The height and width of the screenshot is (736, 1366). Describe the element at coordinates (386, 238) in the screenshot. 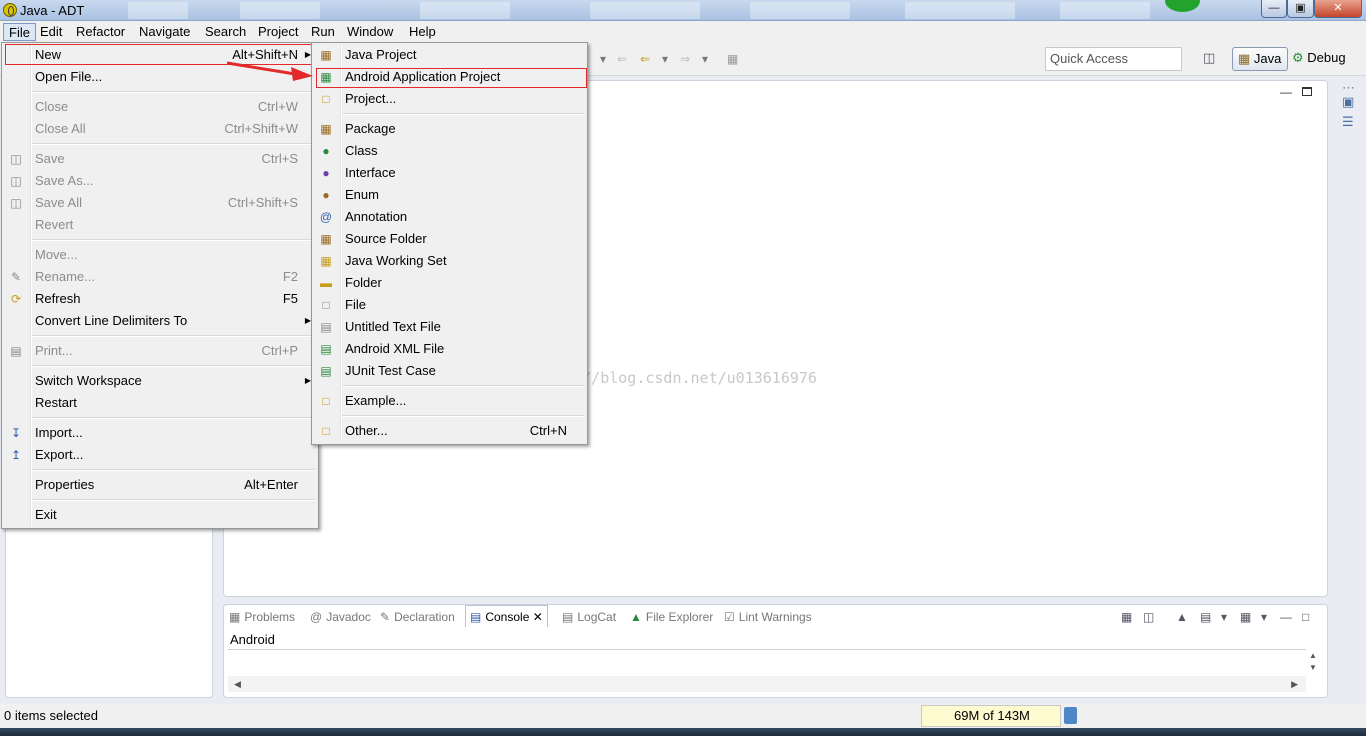

I see `menu-item-label: Source Folder` at that location.